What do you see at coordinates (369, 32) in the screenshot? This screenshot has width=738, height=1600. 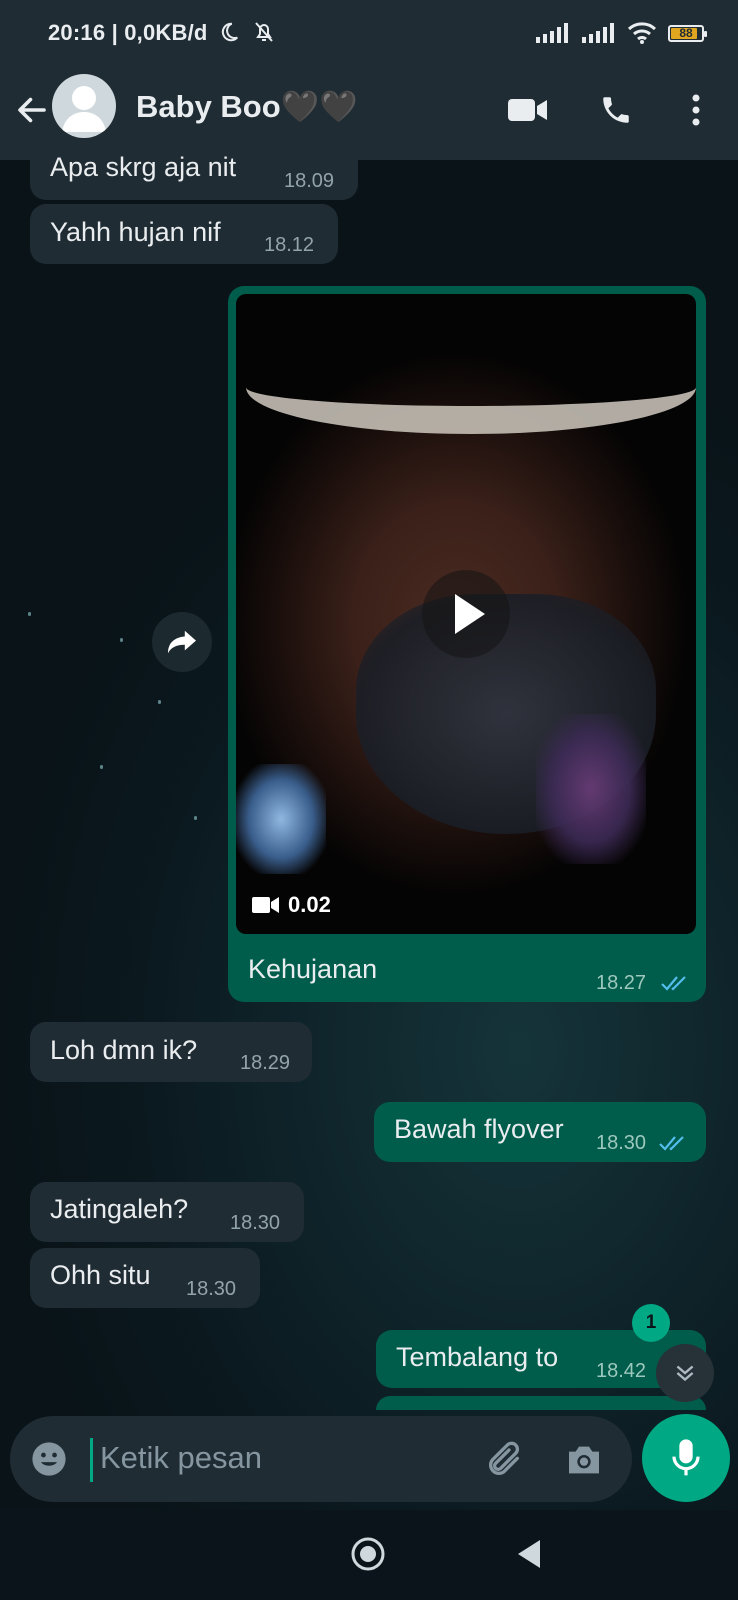 I see `status-bar: 20:16 | 0,0KB/d 88` at bounding box center [369, 32].